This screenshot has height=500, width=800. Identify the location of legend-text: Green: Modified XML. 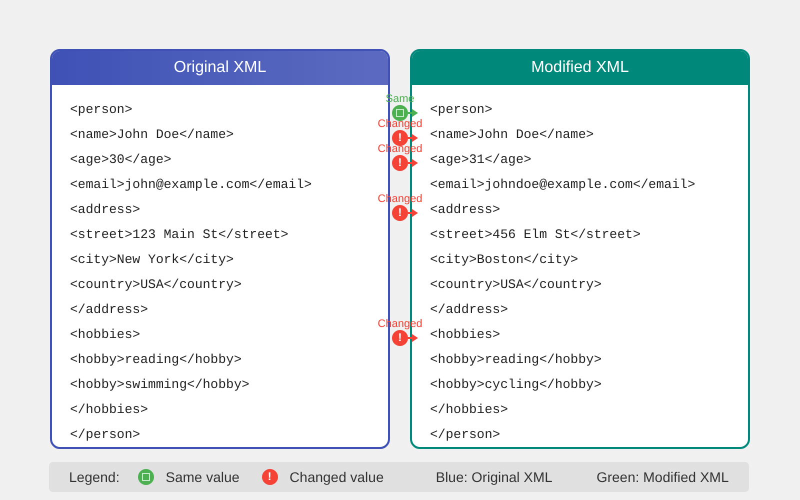
(662, 477).